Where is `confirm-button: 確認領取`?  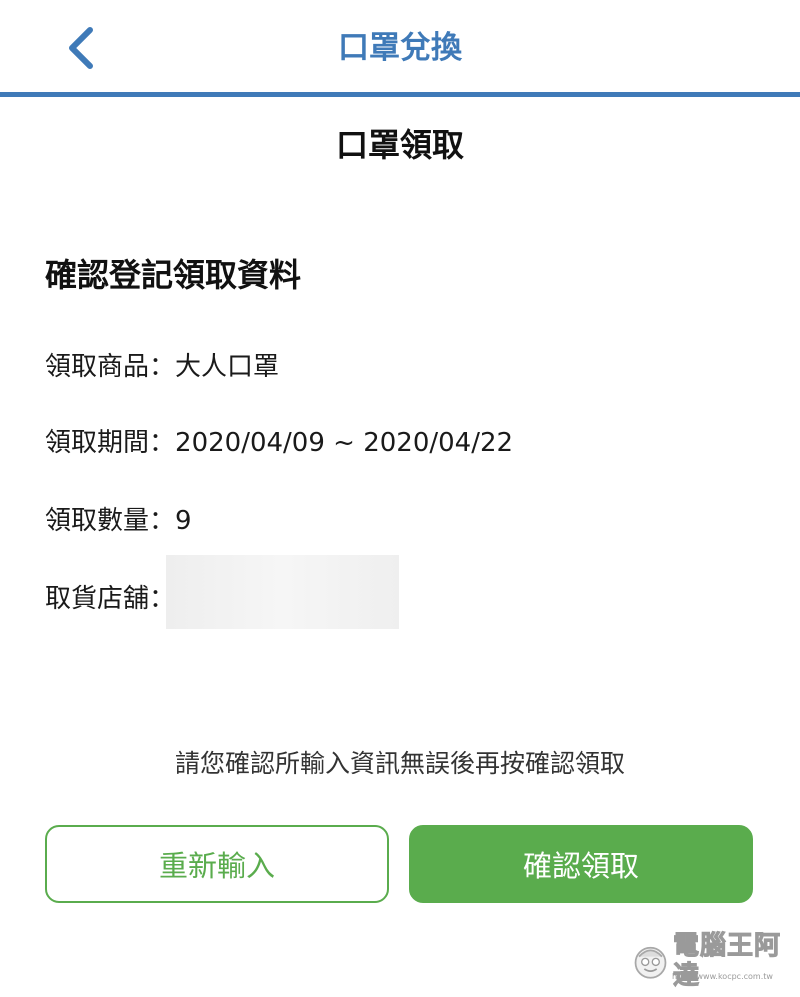 confirm-button: 確認領取 is located at coordinates (581, 864).